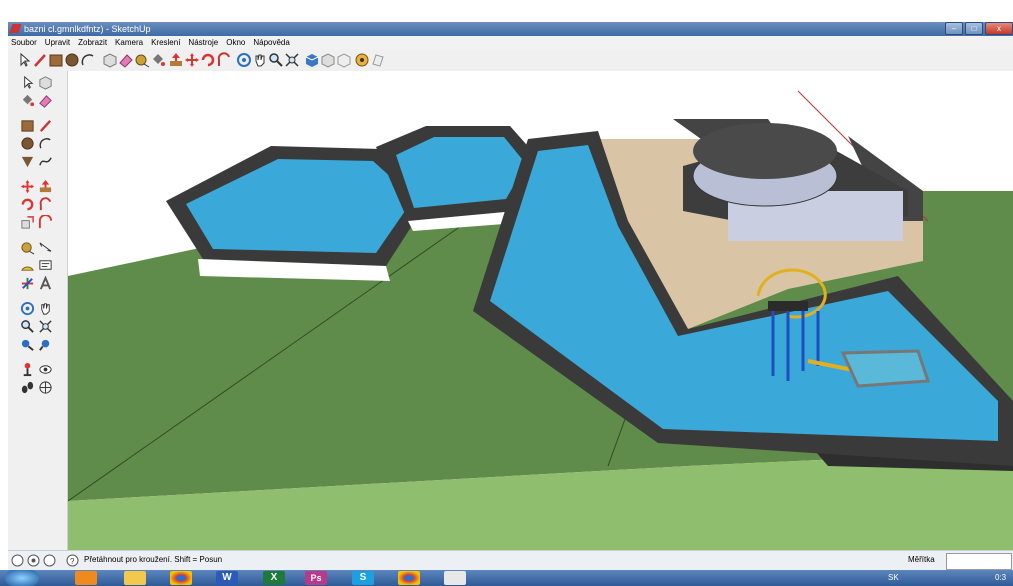 This screenshot has width=1013, height=586. Describe the element at coordinates (344, 60) in the screenshot. I see `components-icon` at that location.